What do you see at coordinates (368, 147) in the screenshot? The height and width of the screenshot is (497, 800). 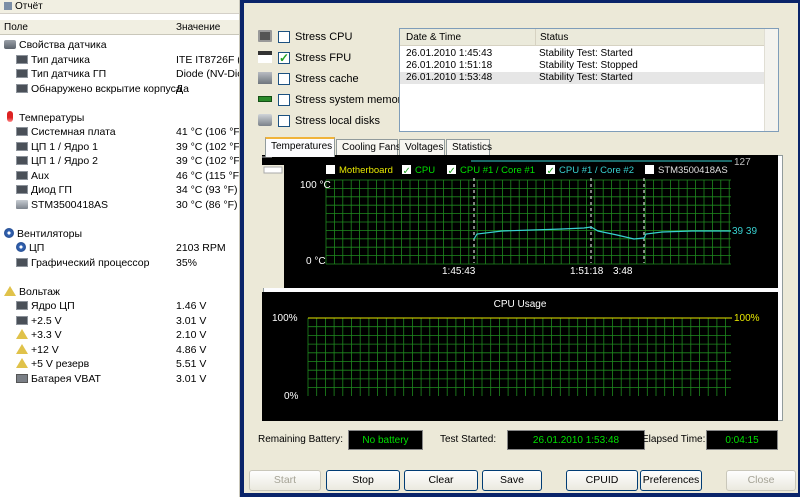 I see `tab-cooling-fans: Cooling Fans` at bounding box center [368, 147].